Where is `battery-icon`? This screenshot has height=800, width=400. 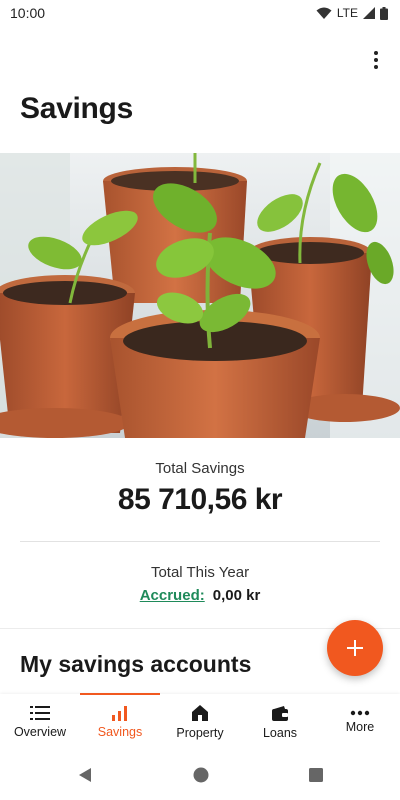 battery-icon is located at coordinates (384, 13).